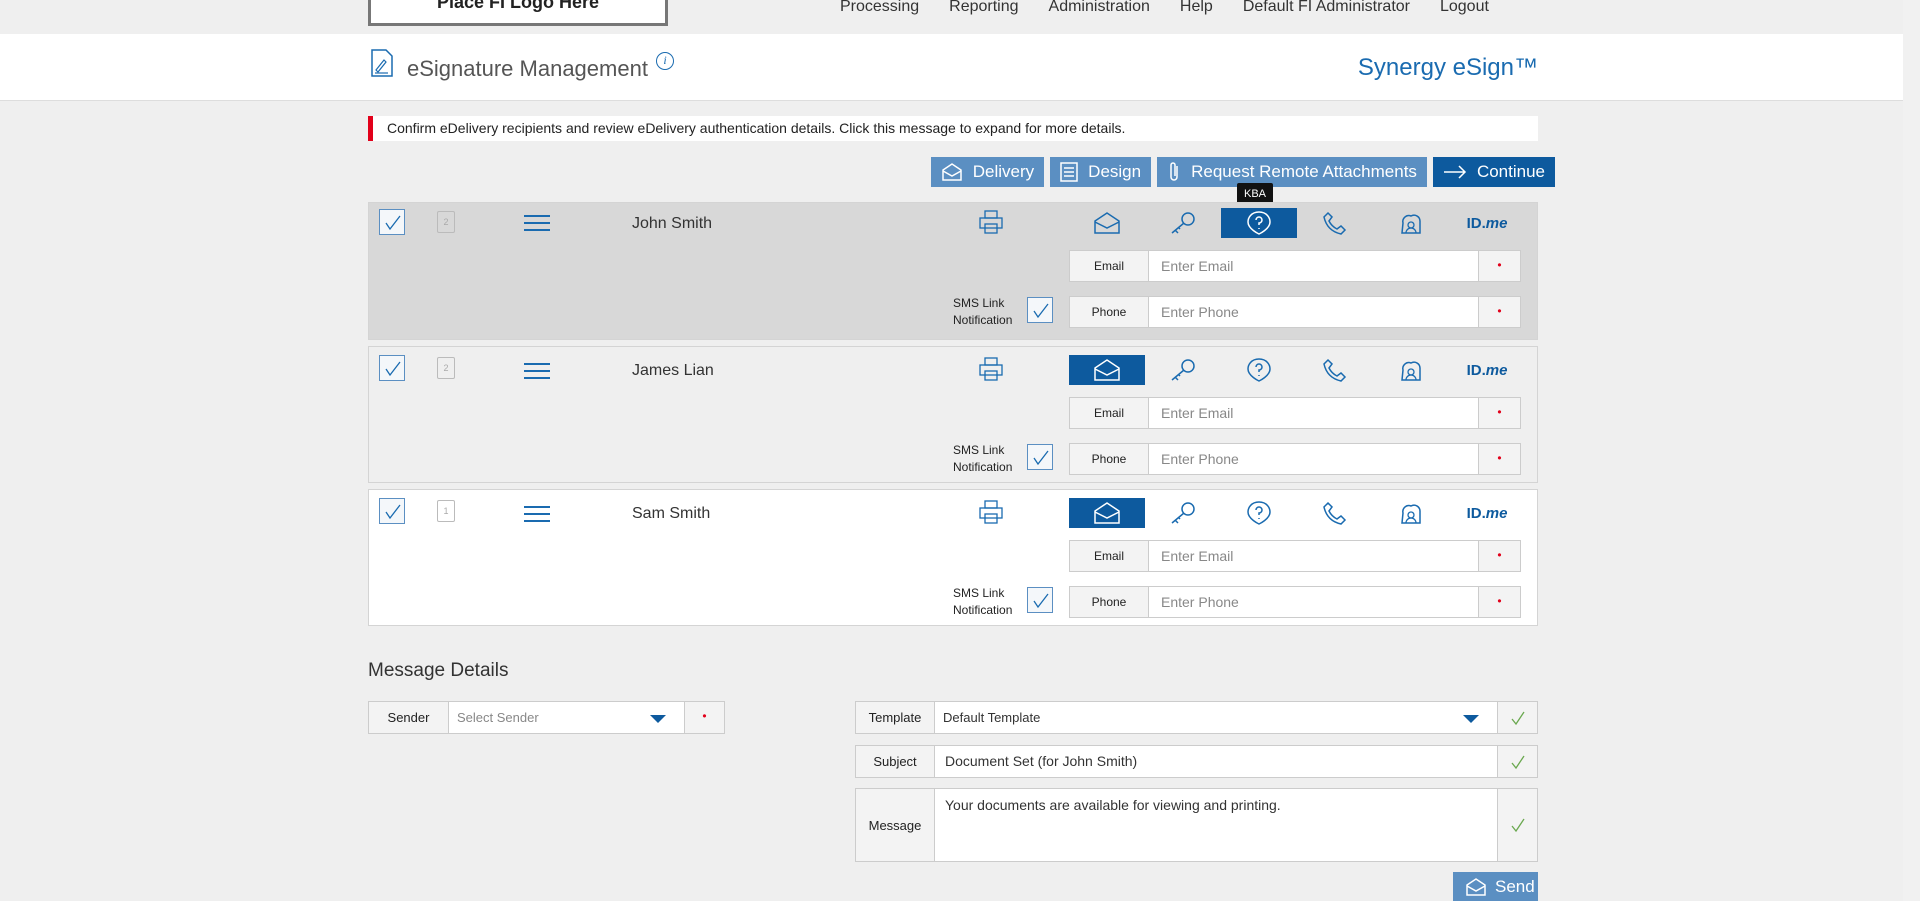 This screenshot has height=901, width=1920. Describe the element at coordinates (1099, 7) in the screenshot. I see `nav-administration: Administration` at that location.